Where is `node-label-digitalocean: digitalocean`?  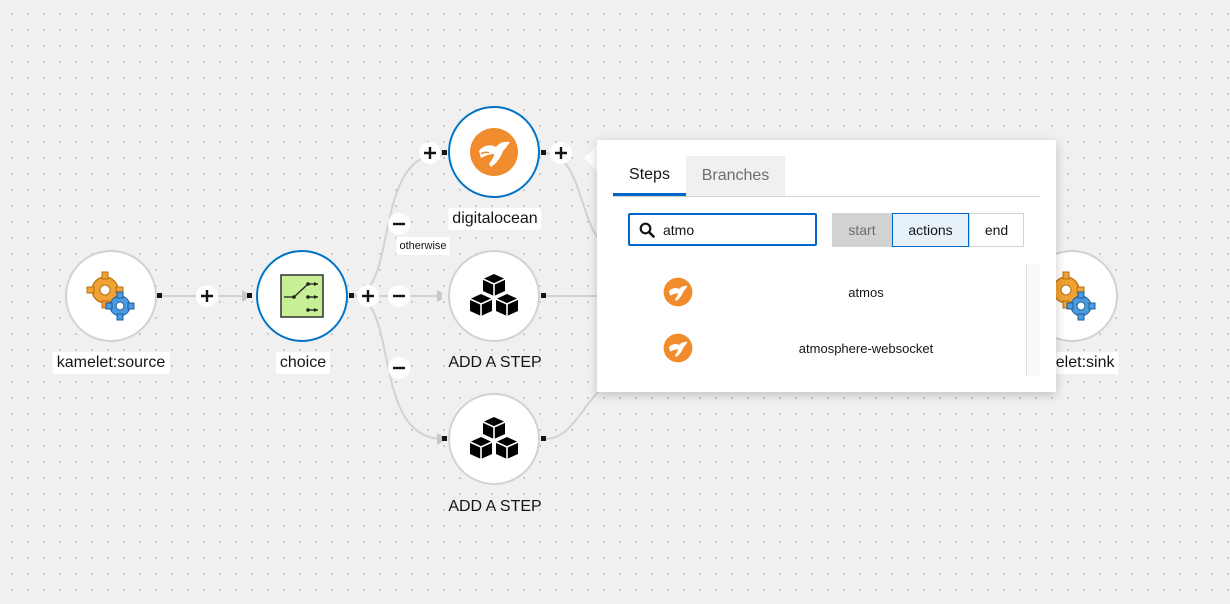
node-label-digitalocean: digitalocean is located at coordinates (495, 219).